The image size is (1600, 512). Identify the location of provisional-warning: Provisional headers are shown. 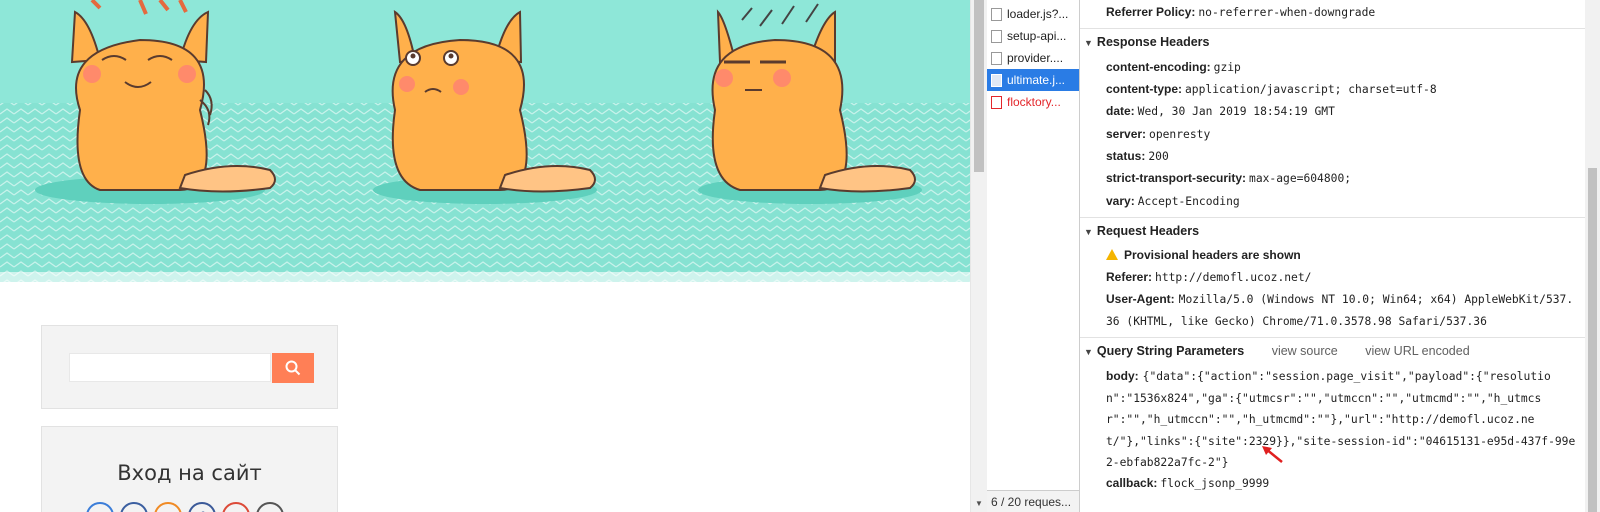
(1203, 255).